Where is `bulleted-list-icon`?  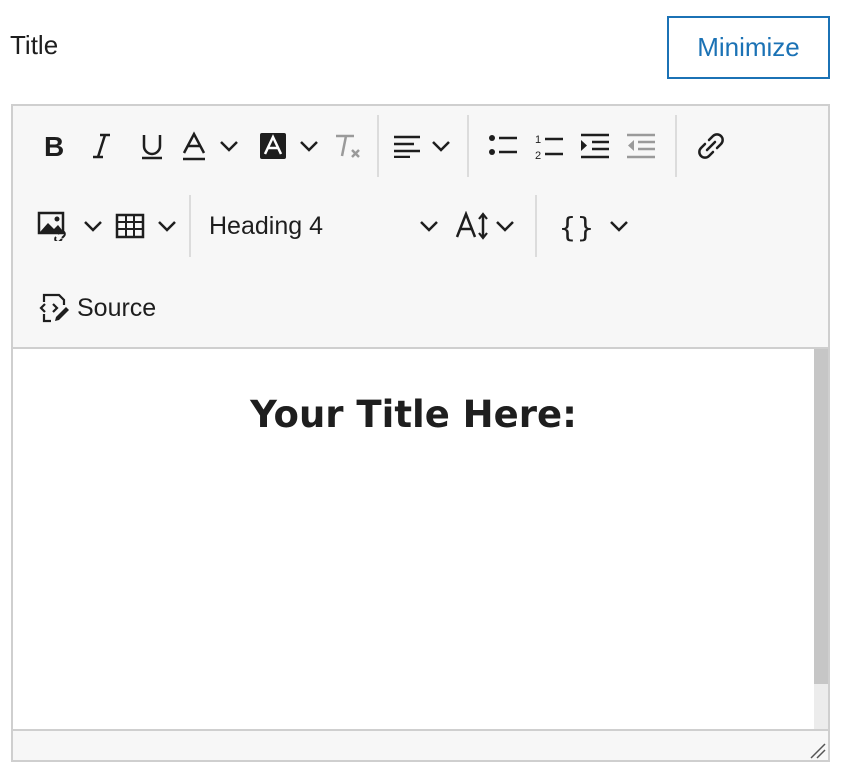
bulleted-list-icon is located at coordinates (503, 145).